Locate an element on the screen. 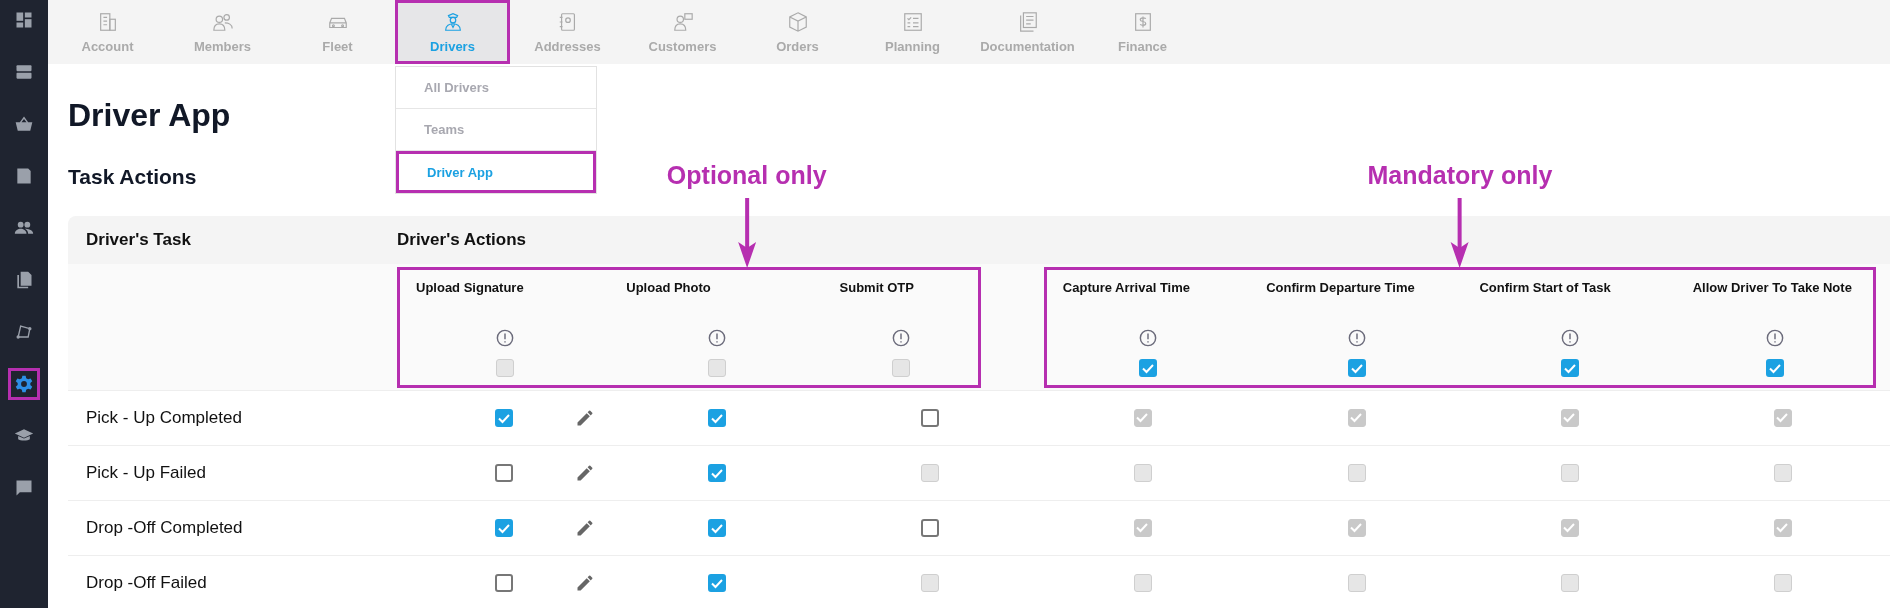 The width and height of the screenshot is (1890, 608). column-header: Upload Photo is located at coordinates (668, 288).